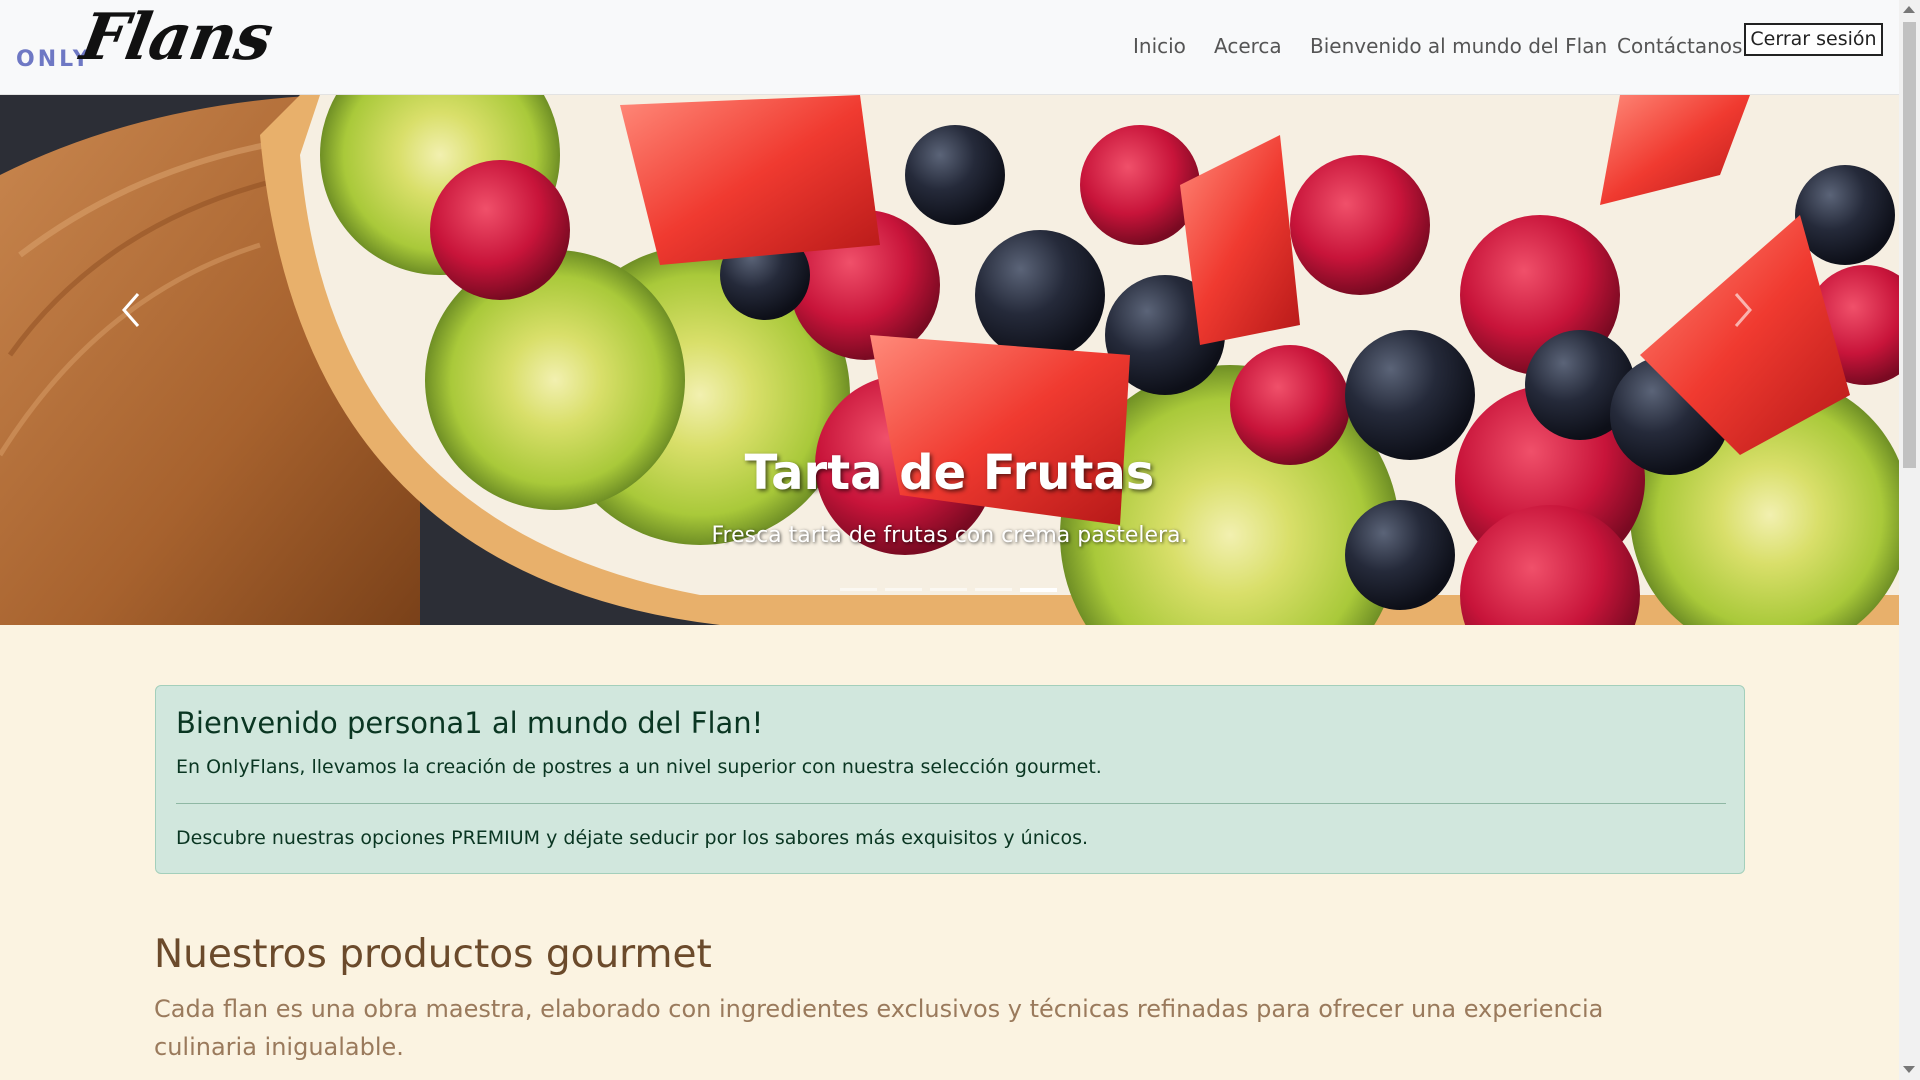 This screenshot has height=1080, width=1920. I want to click on nav-link-bienvenido: Bienvenido al mundo del Flan, so click(1458, 46).